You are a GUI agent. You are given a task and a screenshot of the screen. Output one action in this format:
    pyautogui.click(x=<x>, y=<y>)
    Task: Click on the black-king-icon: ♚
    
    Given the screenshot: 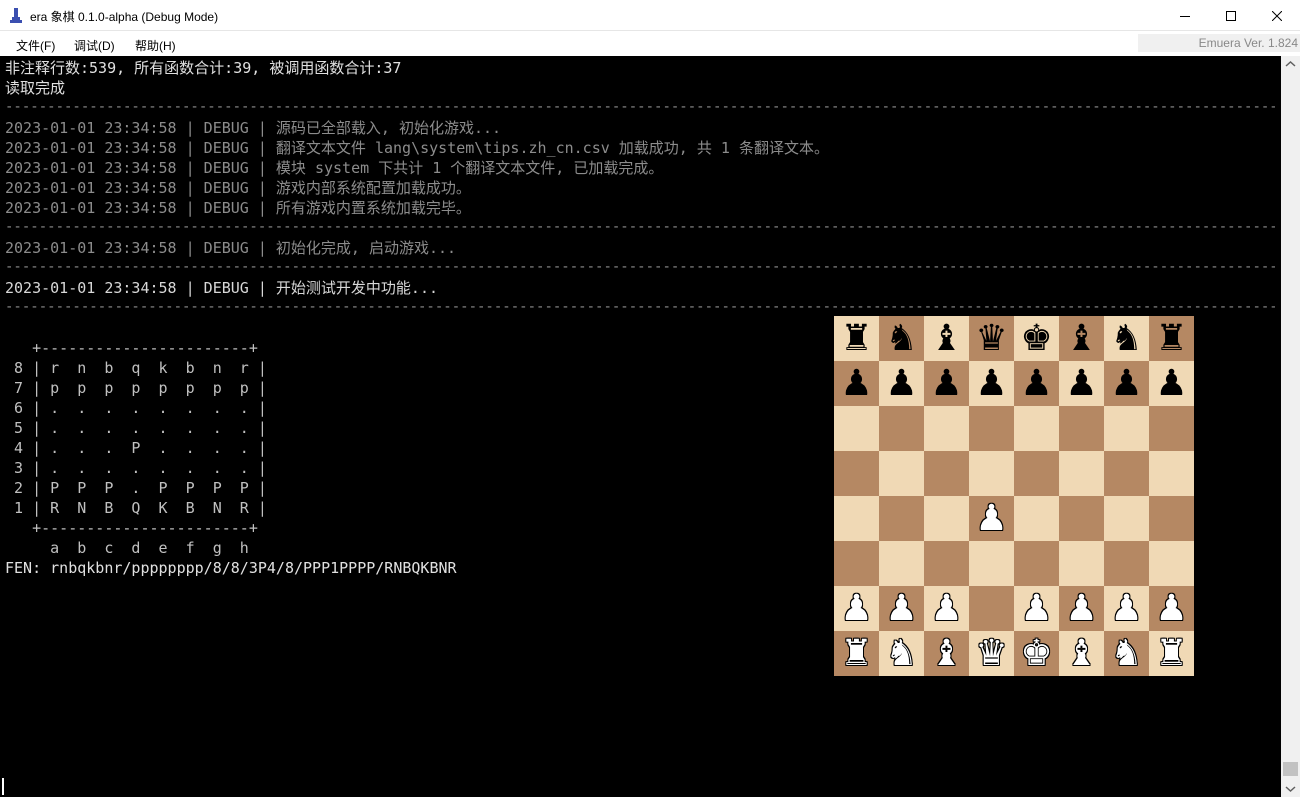 What is the action you would take?
    pyautogui.click(x=1036, y=338)
    